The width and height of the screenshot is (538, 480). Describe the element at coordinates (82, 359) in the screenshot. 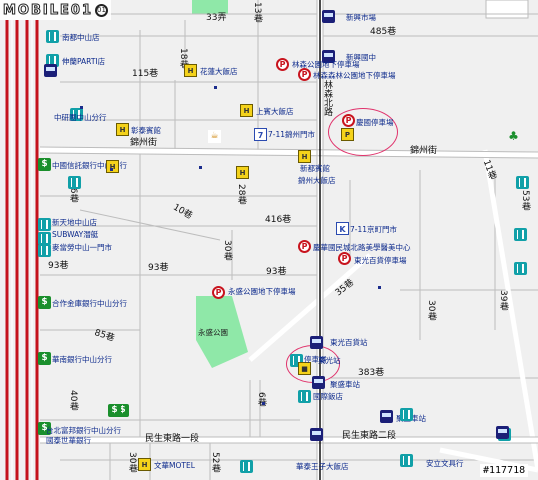

I see `poi-label: 華南銀行中山分行` at that location.